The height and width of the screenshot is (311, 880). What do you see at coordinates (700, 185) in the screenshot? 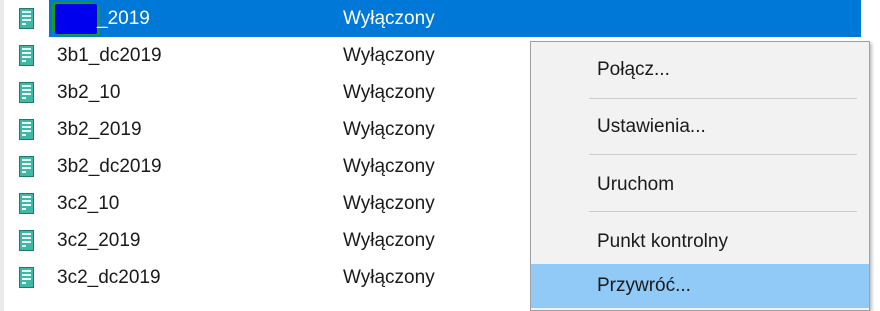
I see `menu-item-start: Uruchom` at bounding box center [700, 185].